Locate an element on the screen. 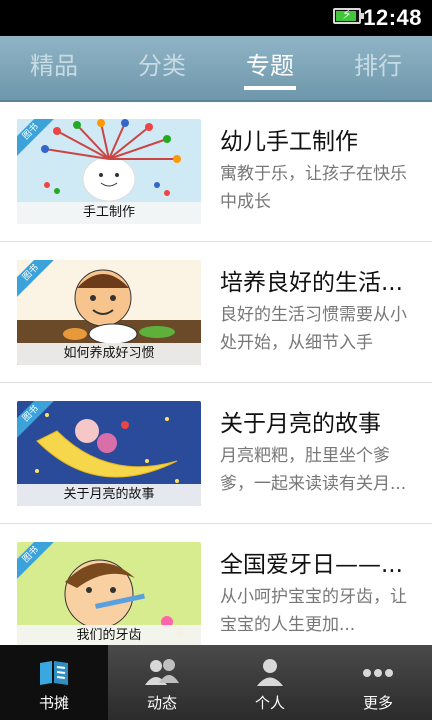 The width and height of the screenshot is (432, 720). tab-rankings: 排行 is located at coordinates (378, 68).